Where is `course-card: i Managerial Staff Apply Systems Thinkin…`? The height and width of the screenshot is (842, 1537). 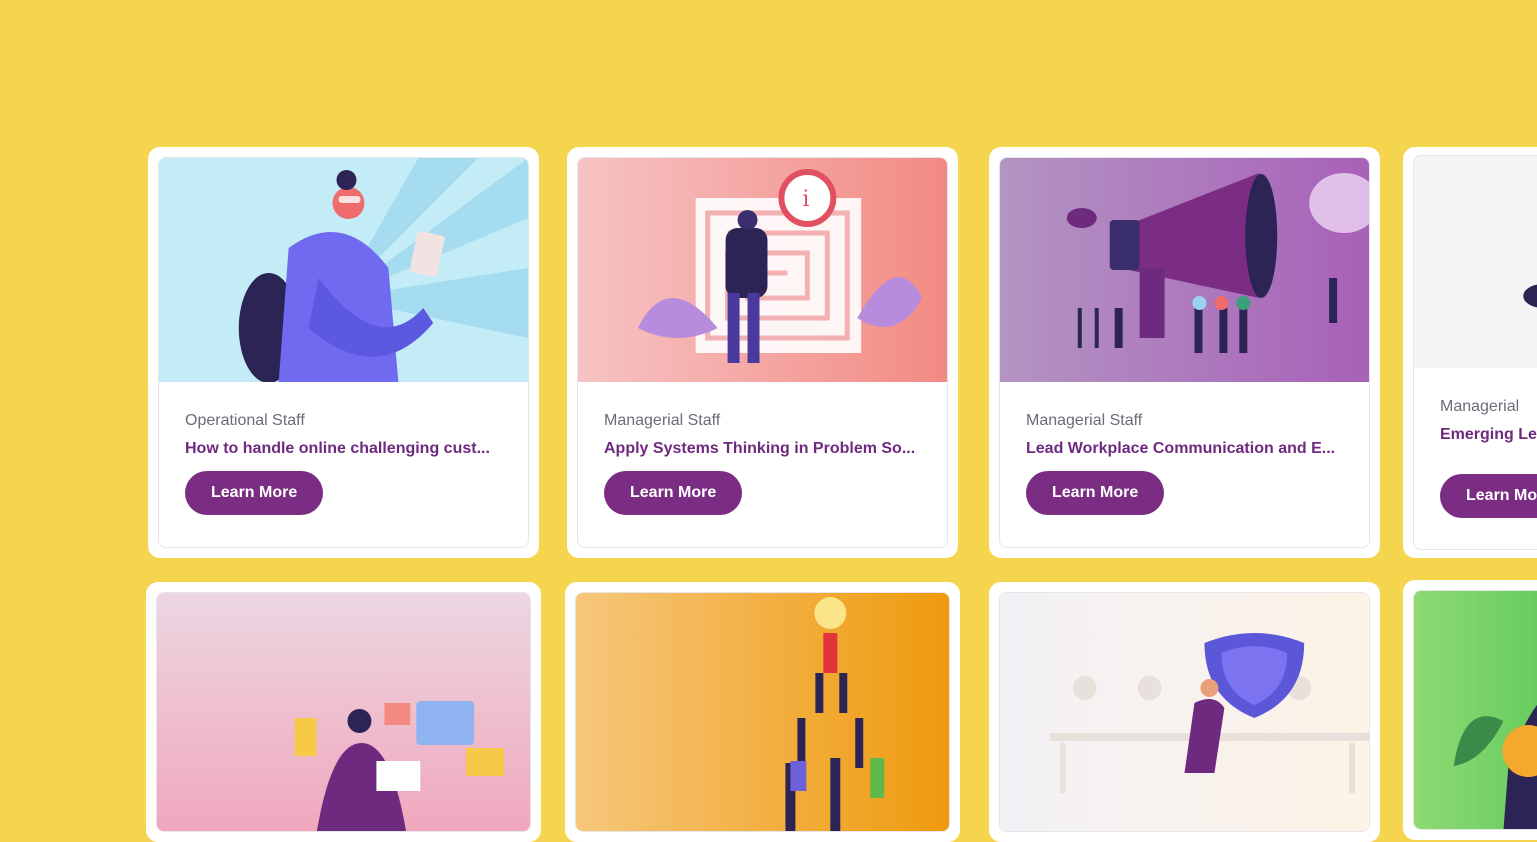
course-card: i Managerial Staff Apply Systems Thinkin… is located at coordinates (762, 352).